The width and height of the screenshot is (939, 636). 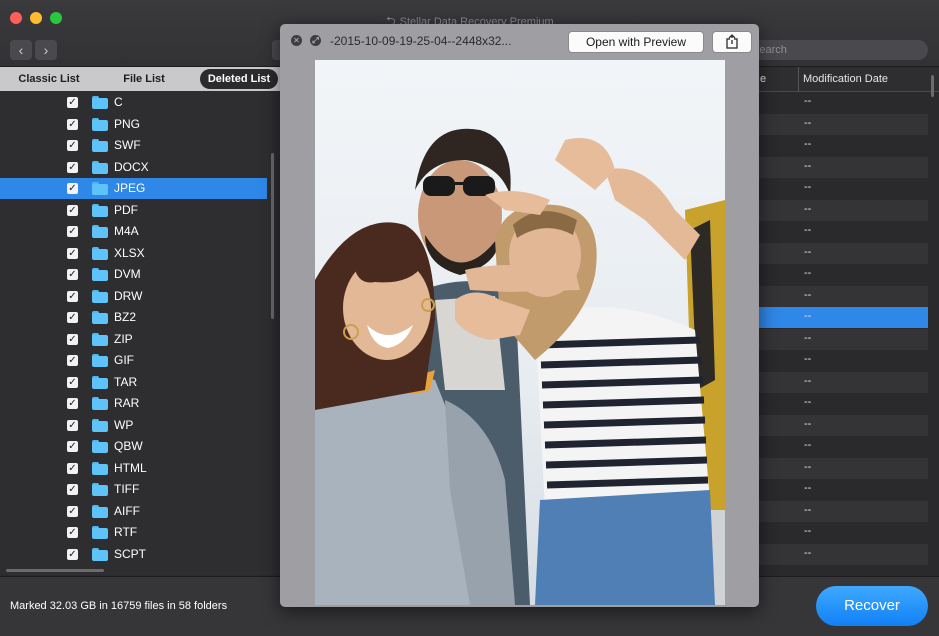 I want to click on column-header-partial: e, so click(x=763, y=79).